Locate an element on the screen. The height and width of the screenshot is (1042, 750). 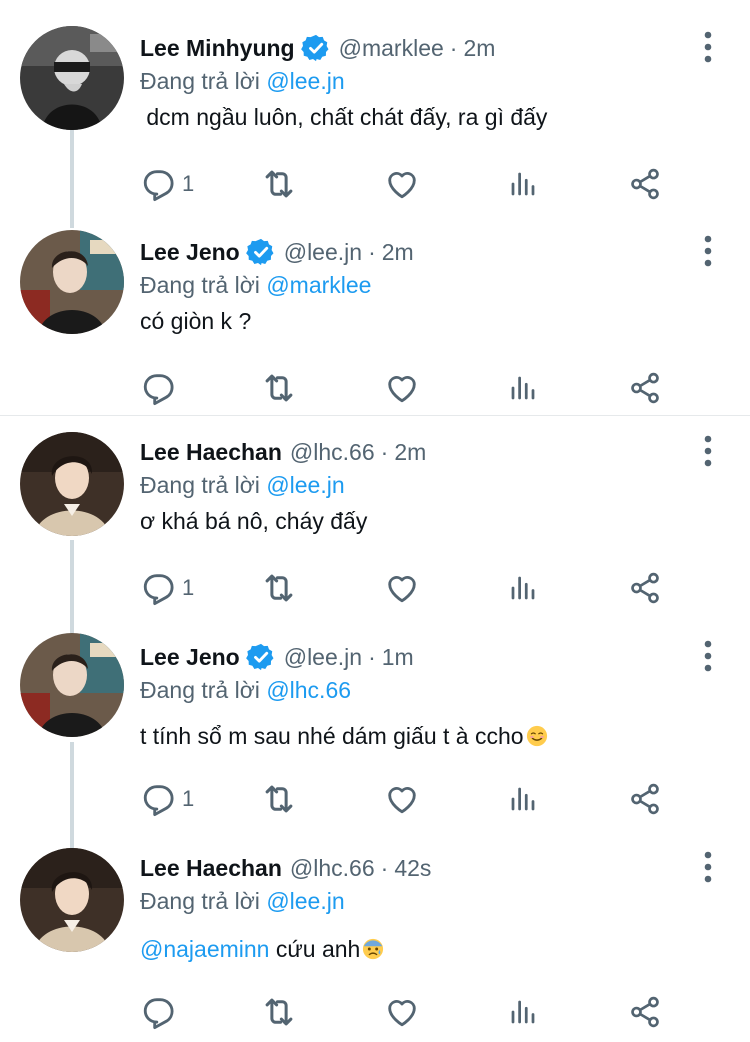
tweet-text: có giòn k ? is located at coordinates (196, 321).